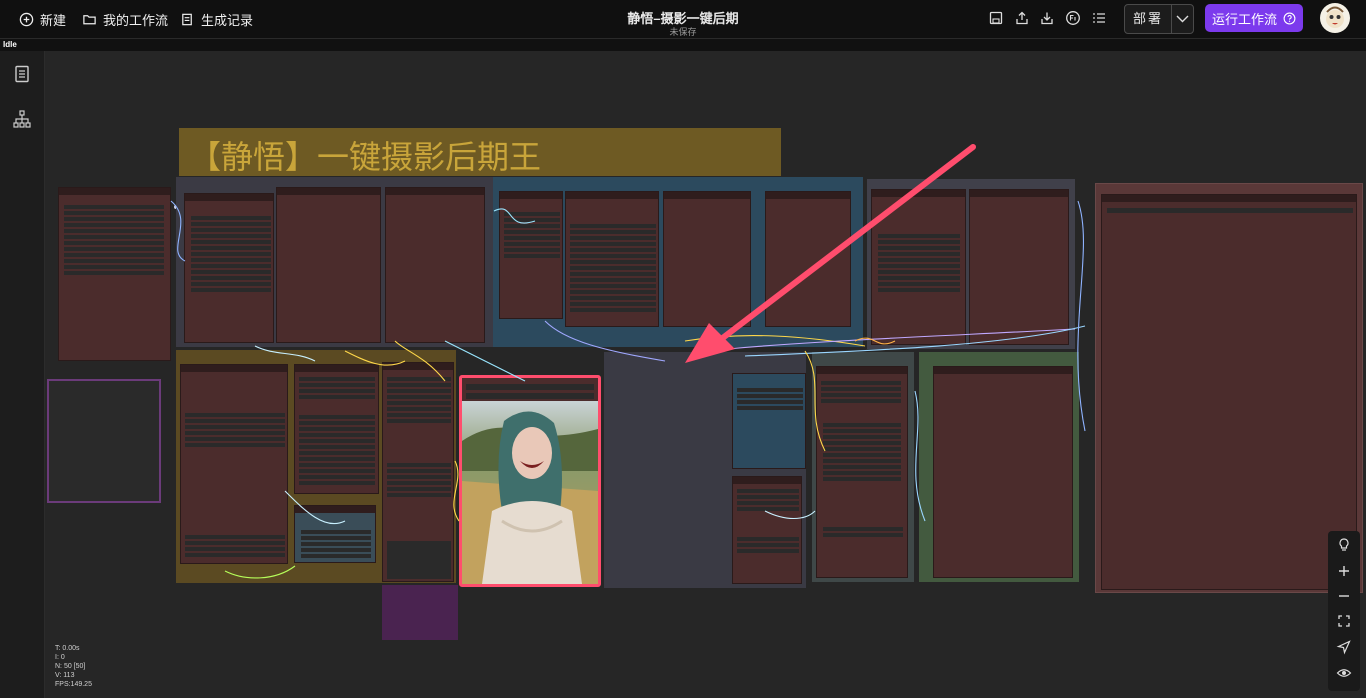 This screenshot has width=1366, height=698. What do you see at coordinates (683, 45) in the screenshot?
I see `status-bar: Idle` at bounding box center [683, 45].